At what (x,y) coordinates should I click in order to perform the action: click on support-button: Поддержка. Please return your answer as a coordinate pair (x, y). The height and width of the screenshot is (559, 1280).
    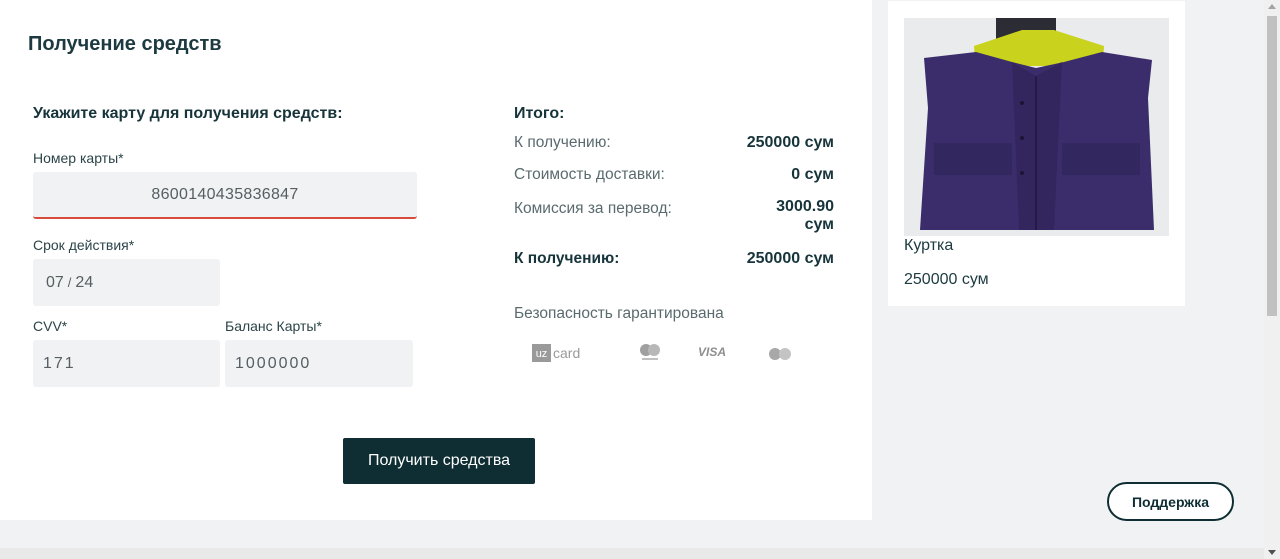
    Looking at the image, I should click on (1170, 501).